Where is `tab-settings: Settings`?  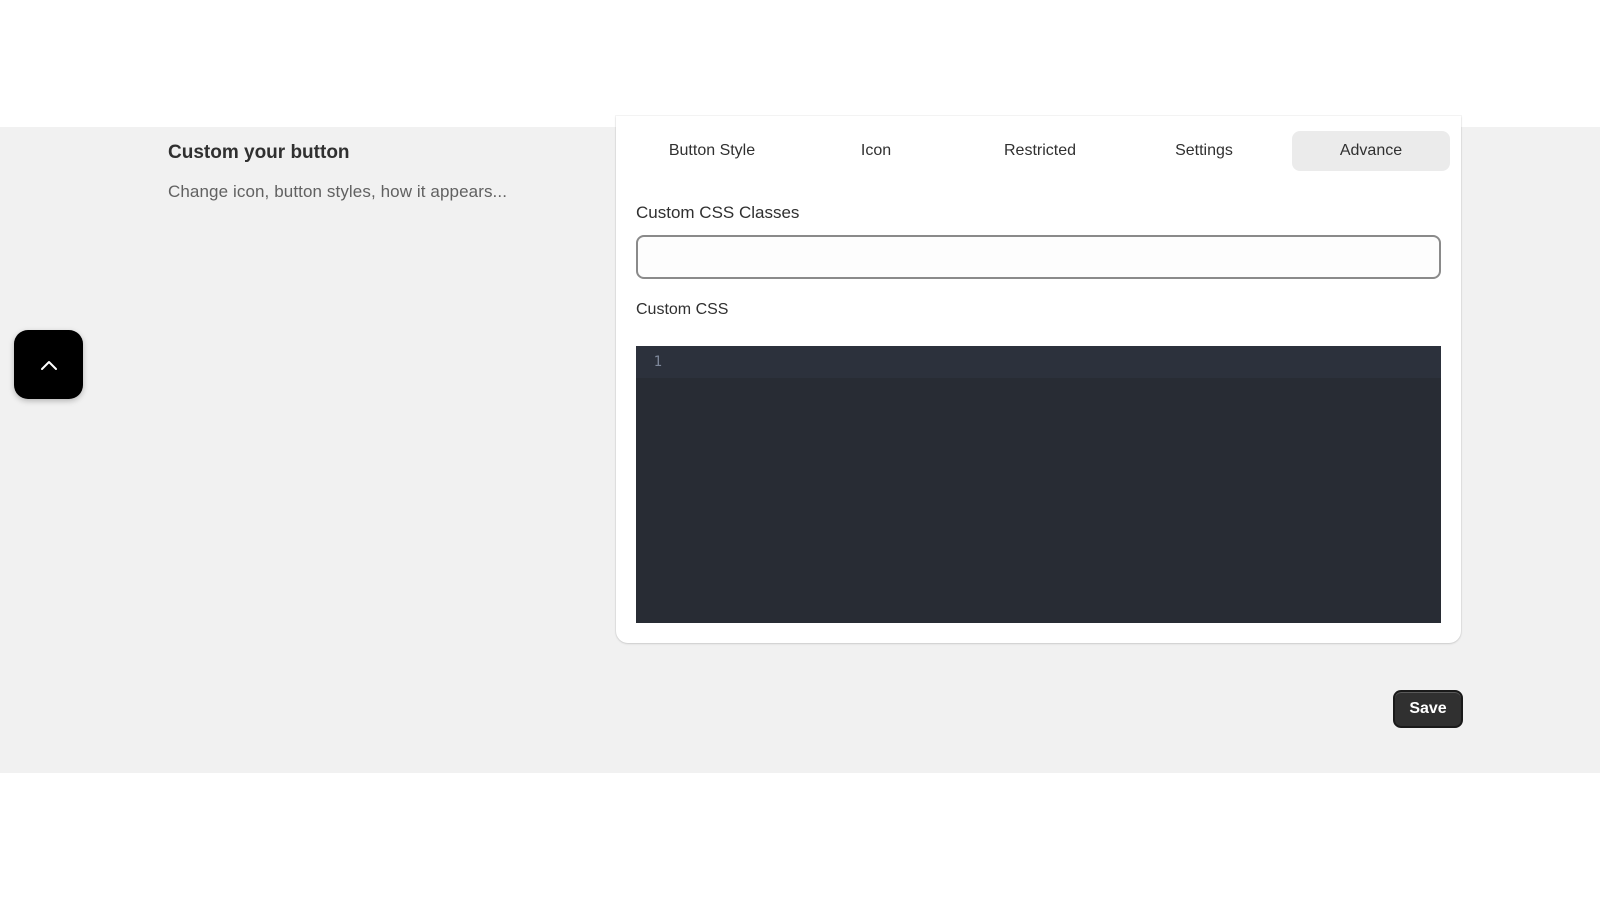
tab-settings: Settings is located at coordinates (1204, 151).